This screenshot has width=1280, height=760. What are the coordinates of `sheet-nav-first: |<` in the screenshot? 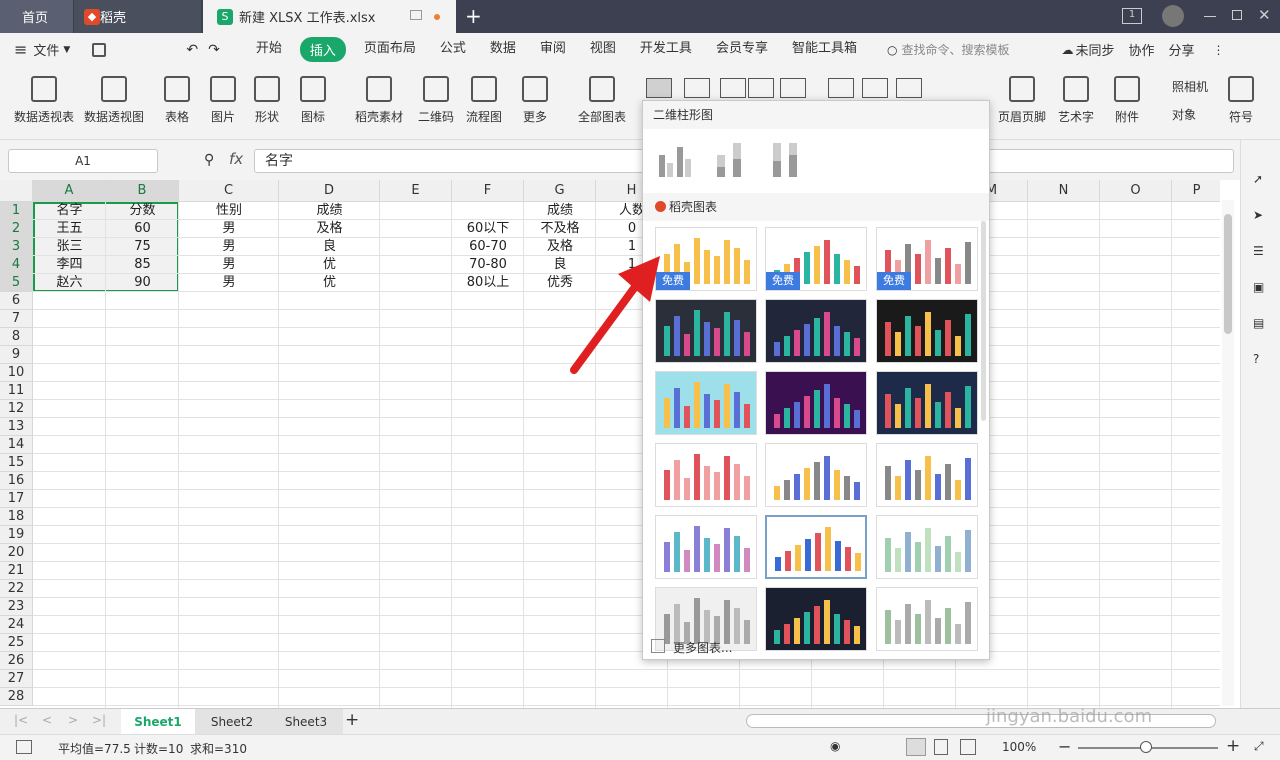 It's located at (21, 720).